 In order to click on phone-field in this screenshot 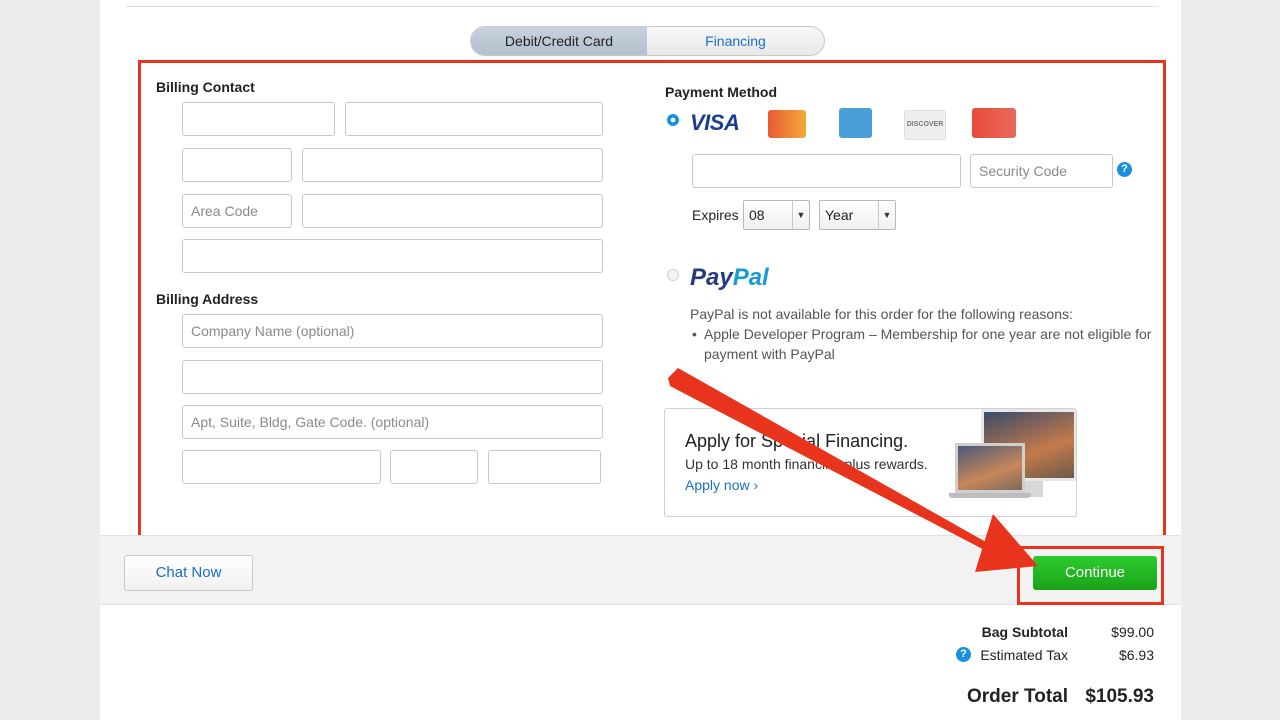, I will do `click(452, 211)`.